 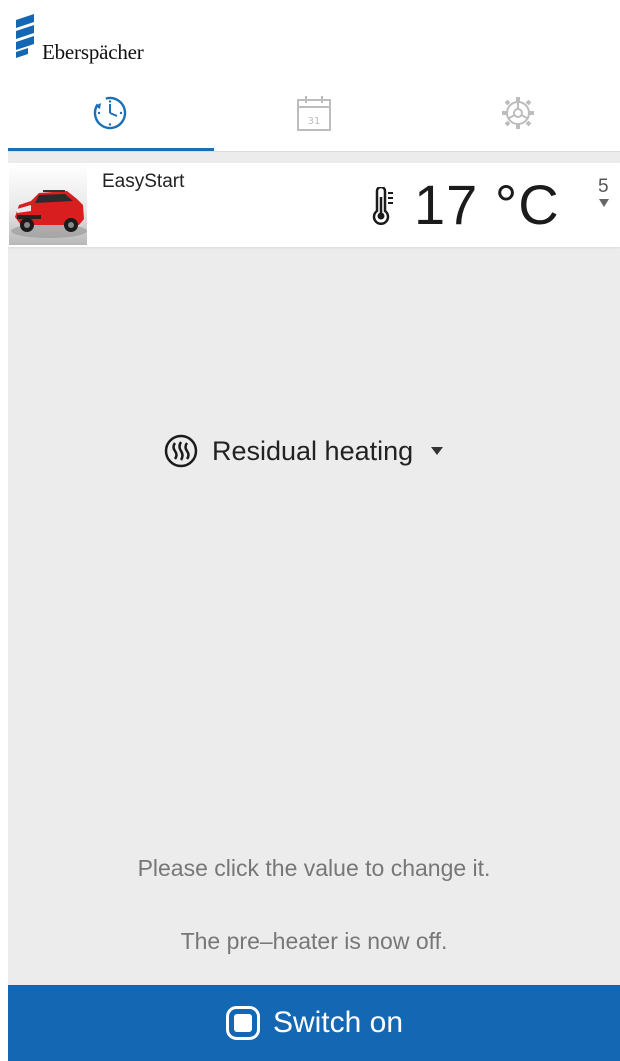 What do you see at coordinates (487, 205) in the screenshot?
I see `temperature-value: 17 °C` at bounding box center [487, 205].